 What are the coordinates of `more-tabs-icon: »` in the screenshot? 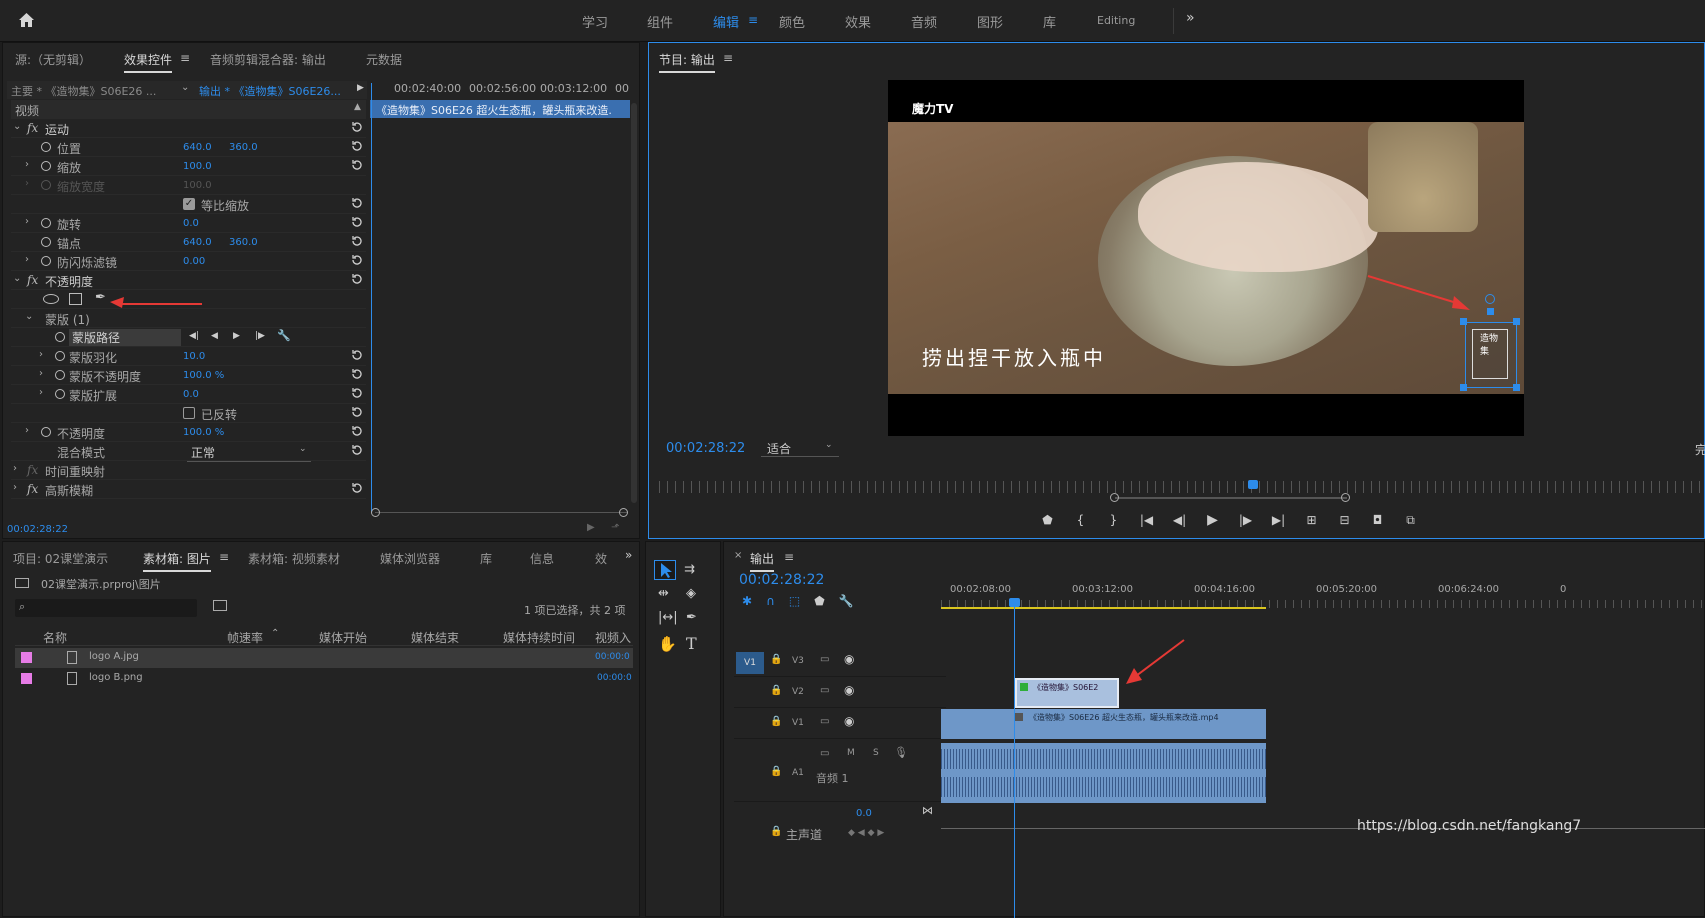 It's located at (628, 555).